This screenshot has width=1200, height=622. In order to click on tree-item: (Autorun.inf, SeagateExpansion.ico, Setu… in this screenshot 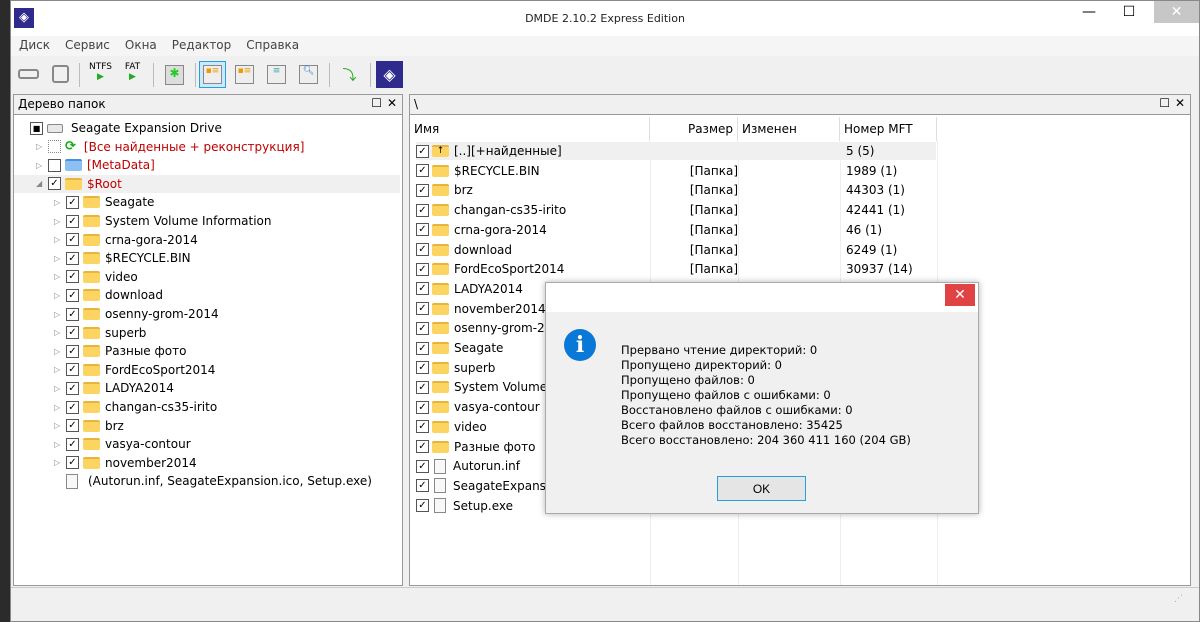, I will do `click(213, 481)`.